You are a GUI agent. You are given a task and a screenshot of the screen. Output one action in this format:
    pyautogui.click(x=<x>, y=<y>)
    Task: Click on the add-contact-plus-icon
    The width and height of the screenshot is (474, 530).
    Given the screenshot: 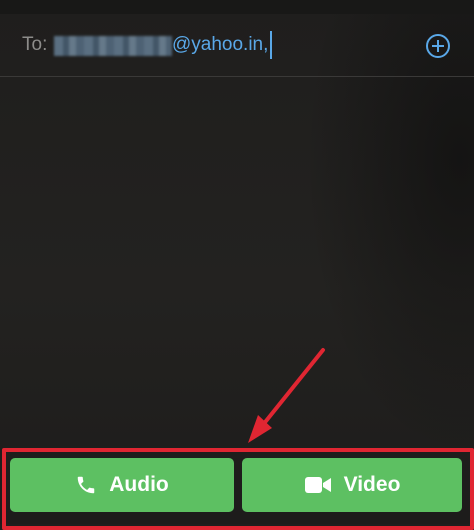 What is the action you would take?
    pyautogui.click(x=438, y=46)
    